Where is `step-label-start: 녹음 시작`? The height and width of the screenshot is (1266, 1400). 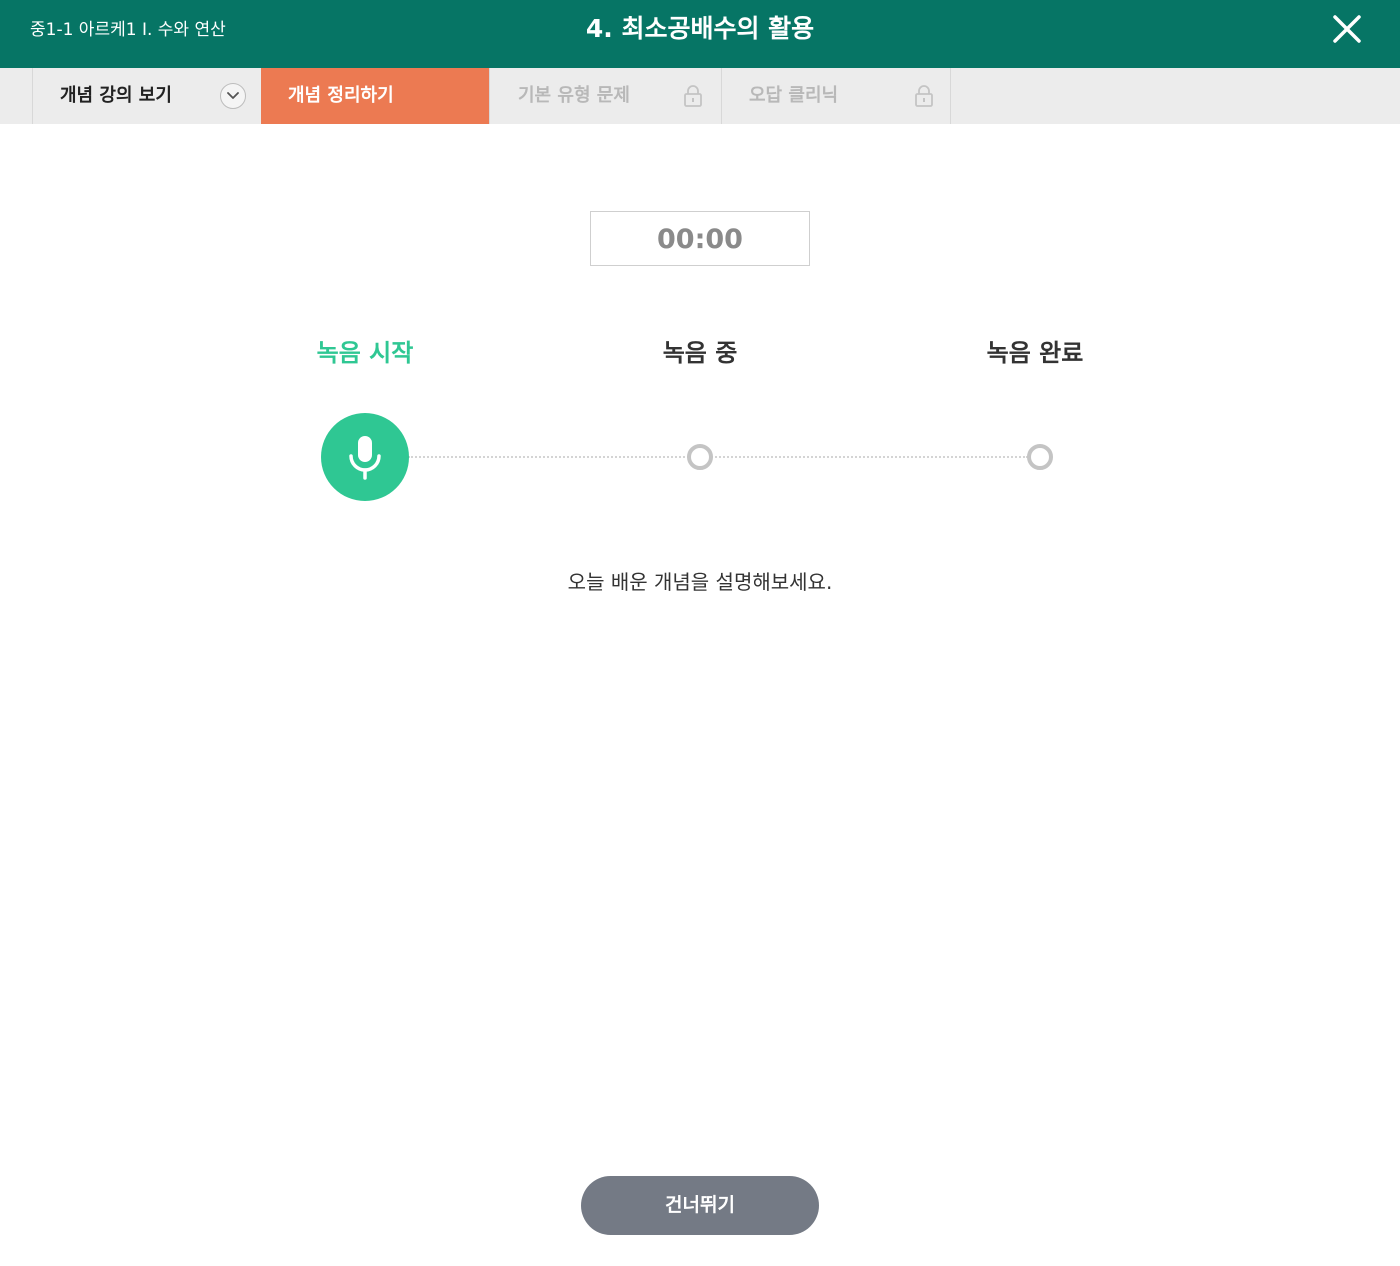
step-label-start: 녹음 시작 is located at coordinates (365, 353).